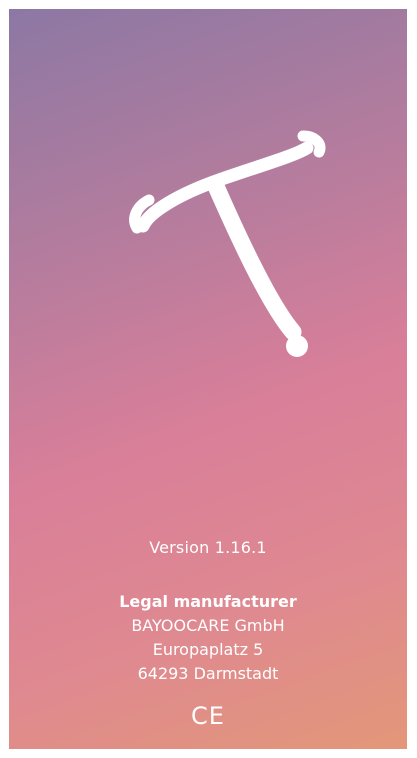 The height and width of the screenshot is (758, 417). I want to click on ce-mark-icon: CE, so click(208, 716).